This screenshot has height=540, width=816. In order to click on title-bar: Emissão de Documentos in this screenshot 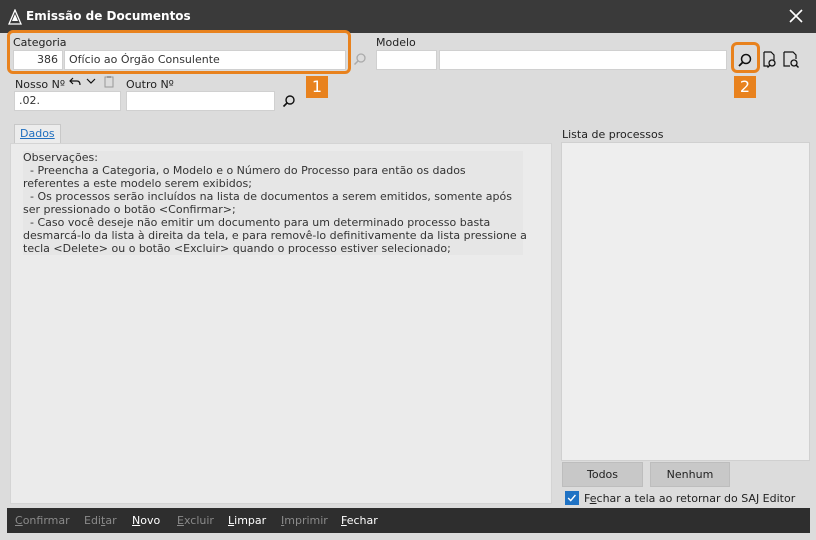, I will do `click(408, 16)`.